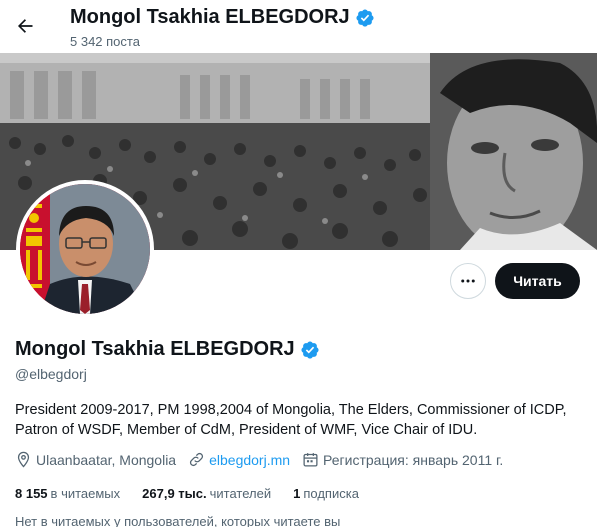  I want to click on location-item: Ulaanbaatar, Mongolia, so click(95, 459).